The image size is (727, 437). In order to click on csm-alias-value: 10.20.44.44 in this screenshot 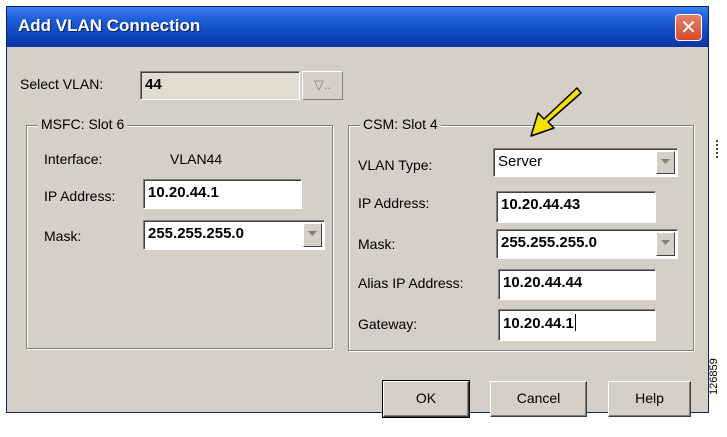, I will do `click(543, 282)`.